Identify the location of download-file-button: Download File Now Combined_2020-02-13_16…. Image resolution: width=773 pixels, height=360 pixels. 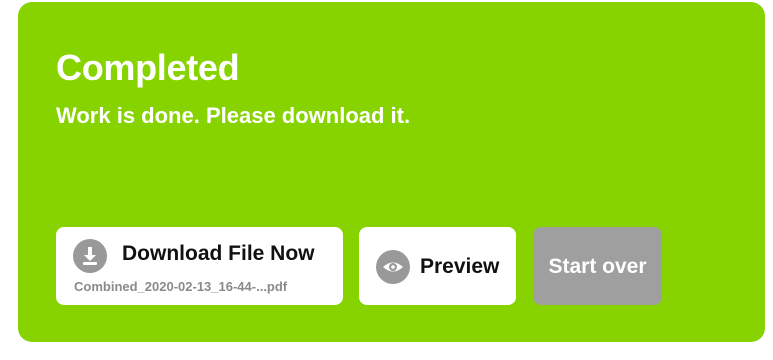
(199, 266).